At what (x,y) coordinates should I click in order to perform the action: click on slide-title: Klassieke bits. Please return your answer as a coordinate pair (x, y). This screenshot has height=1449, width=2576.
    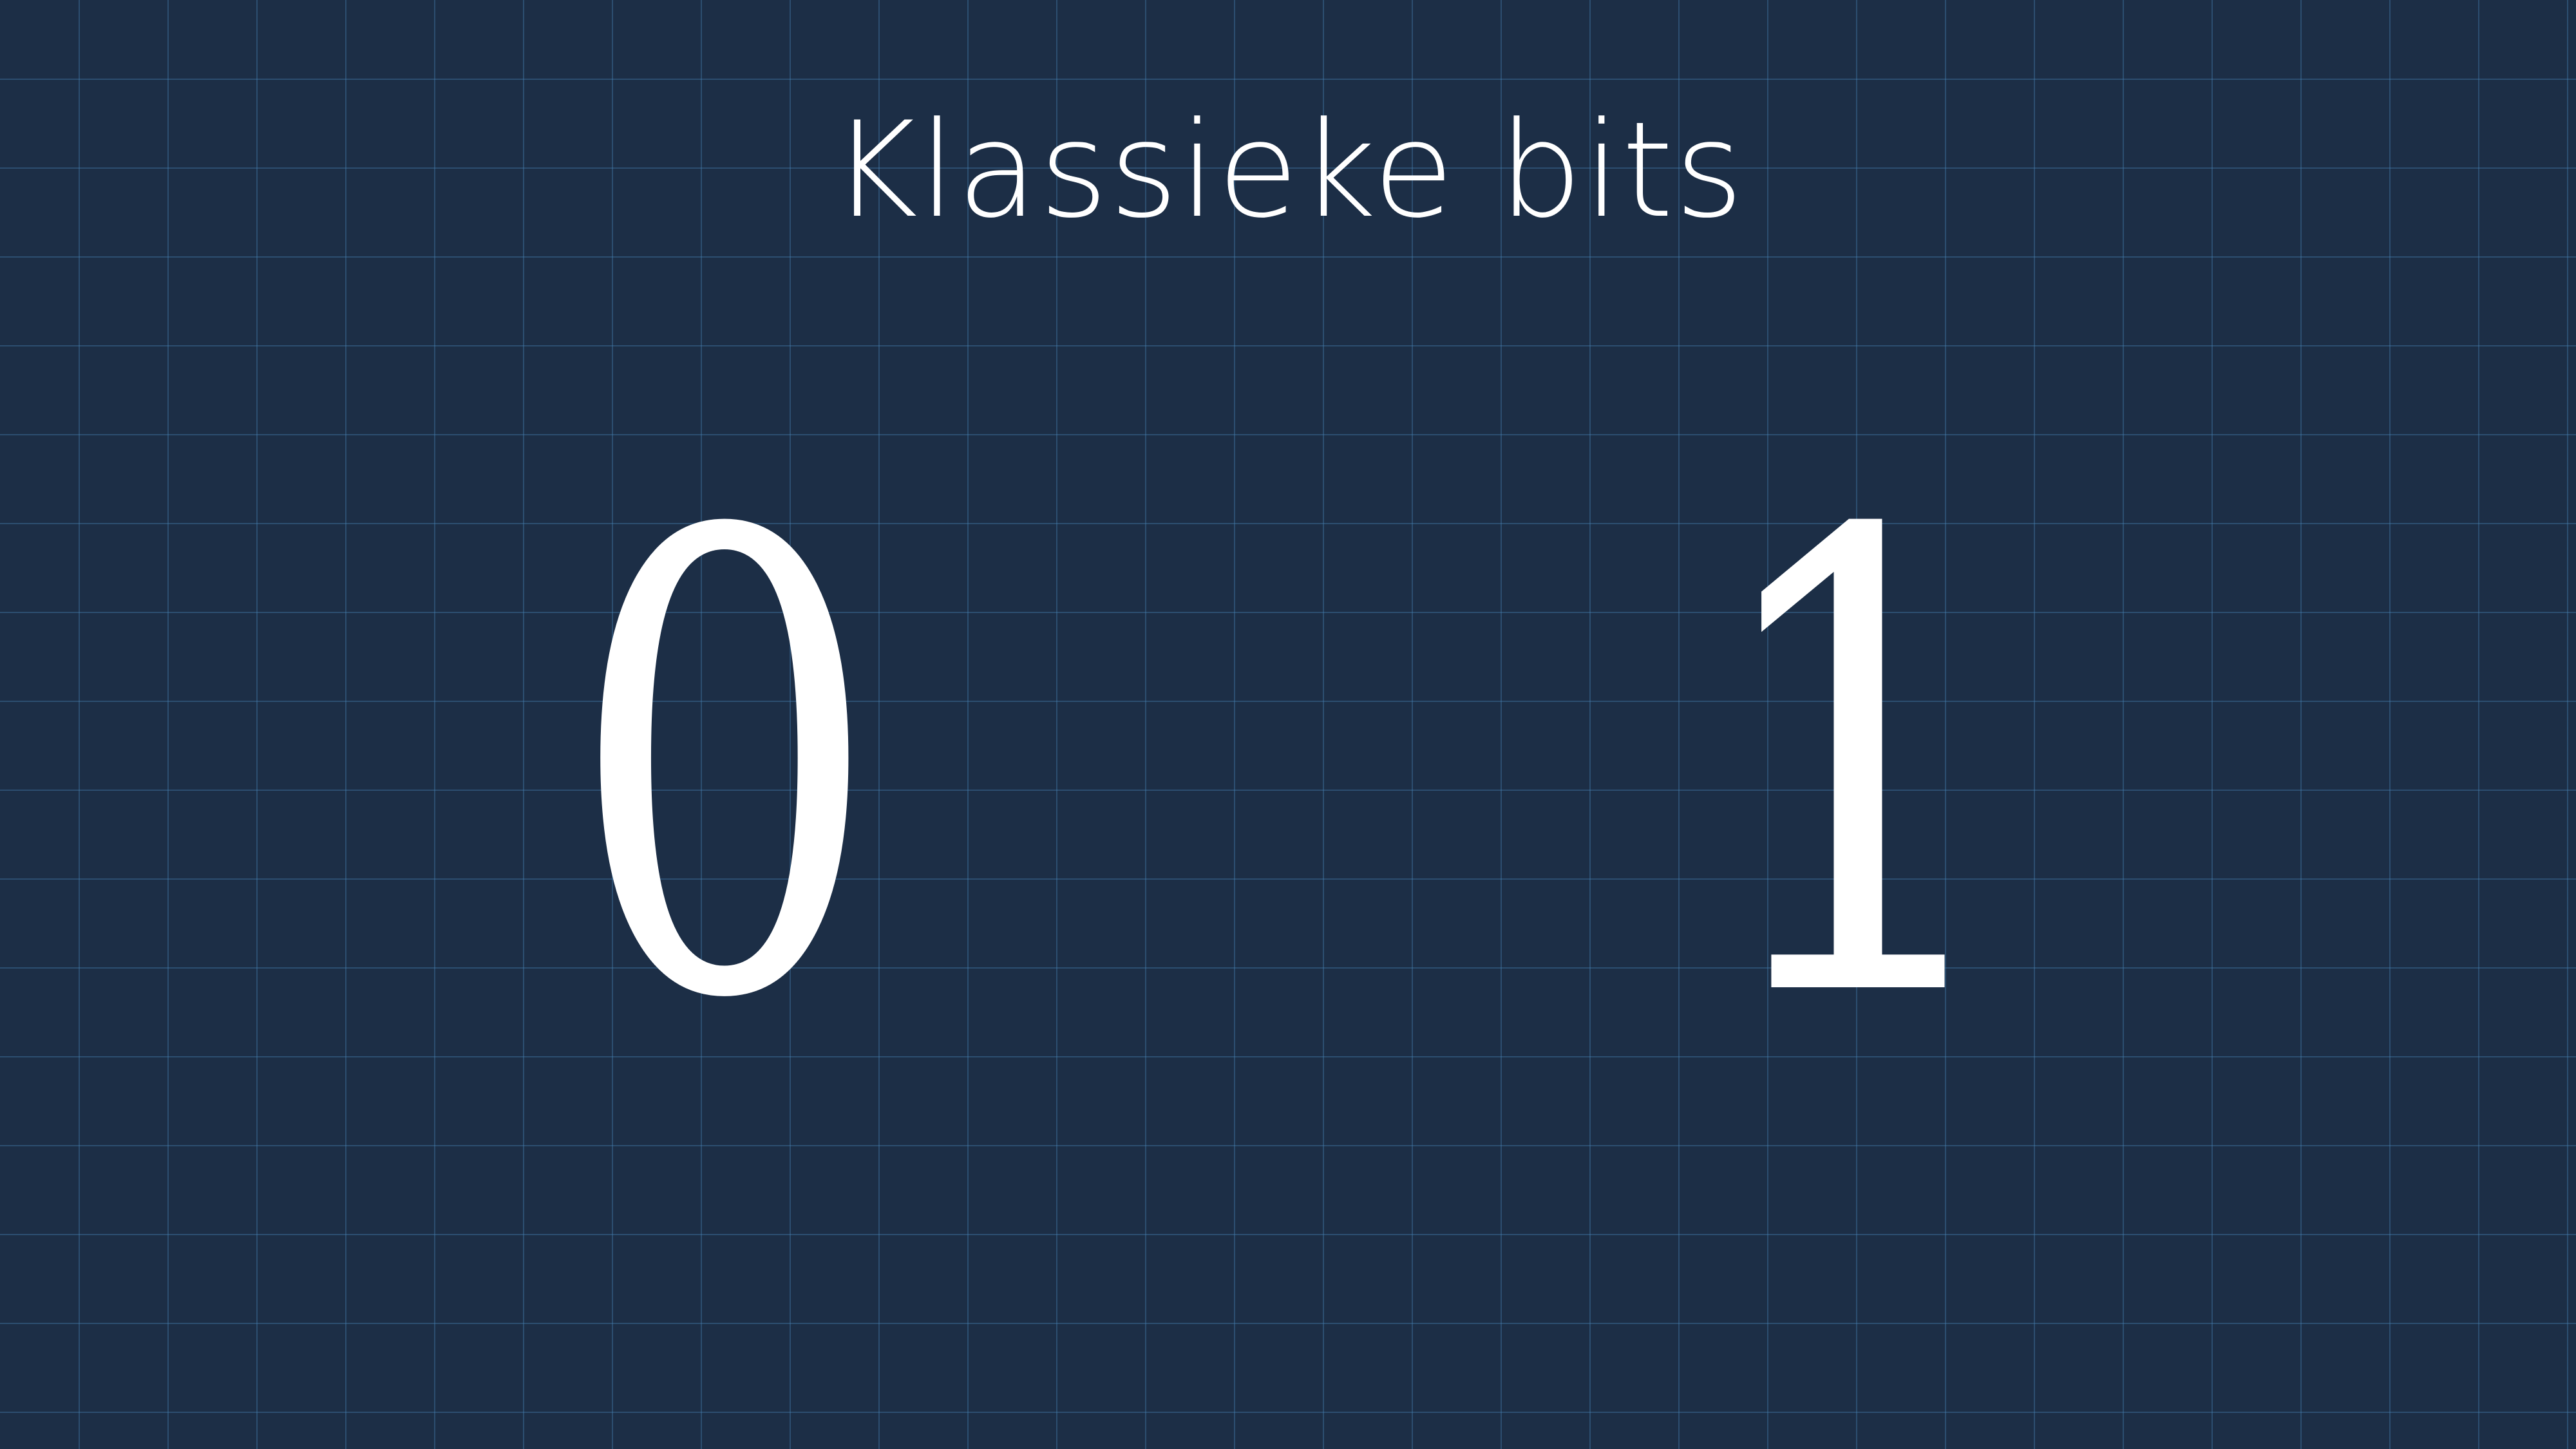
    Looking at the image, I should click on (1288, 170).